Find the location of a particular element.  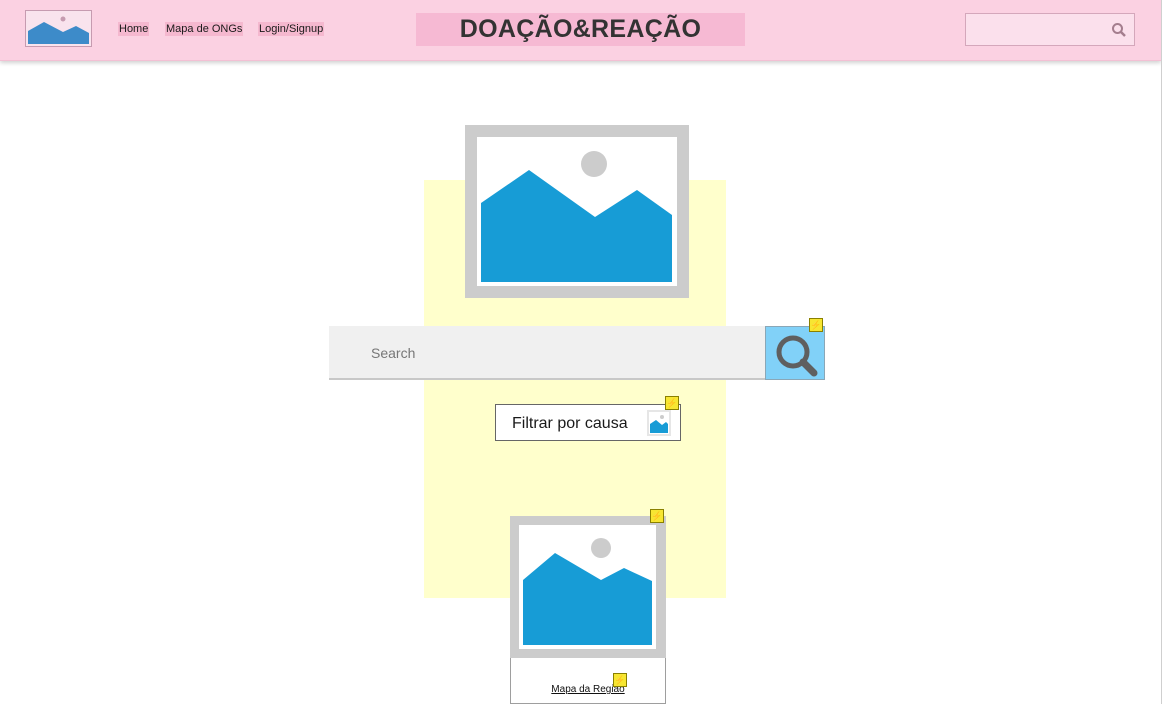

main-search-input: Search is located at coordinates (547, 353).